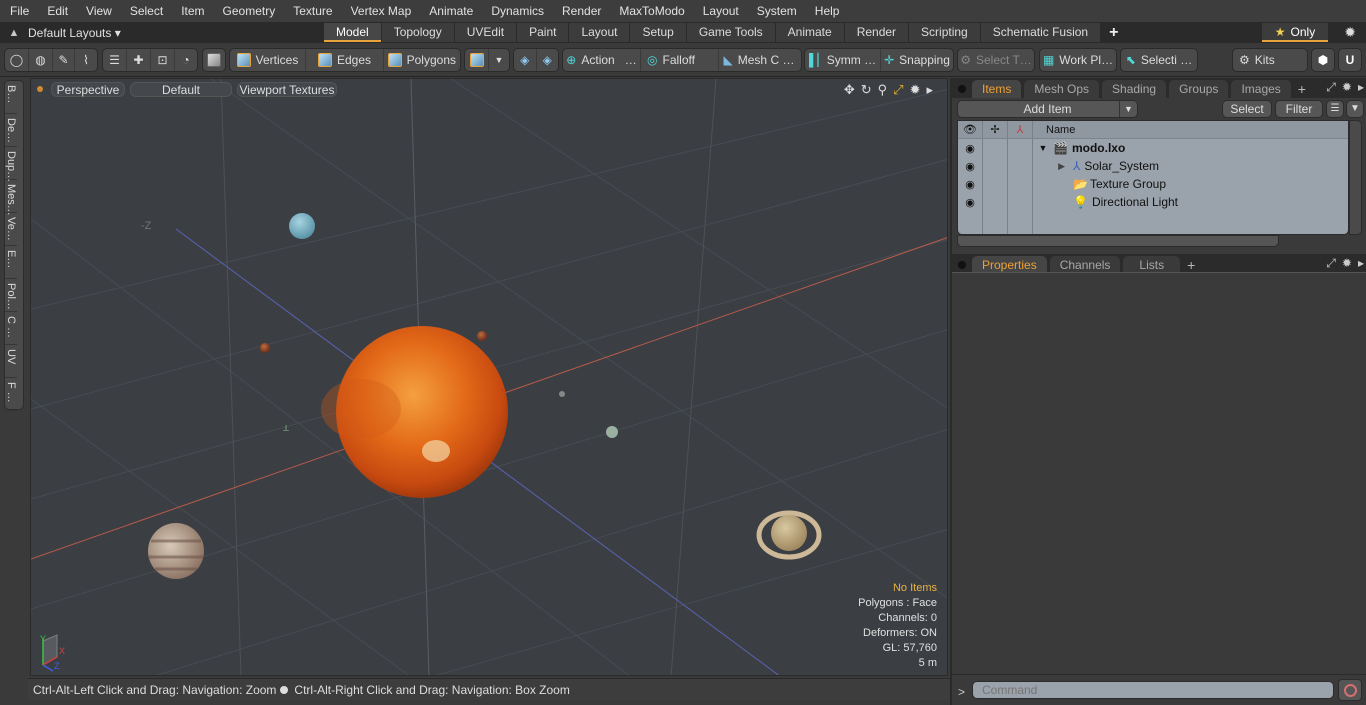 The width and height of the screenshot is (1366, 705). What do you see at coordinates (381, 11) in the screenshot?
I see `menu-vertex-map: Vertex Map` at bounding box center [381, 11].